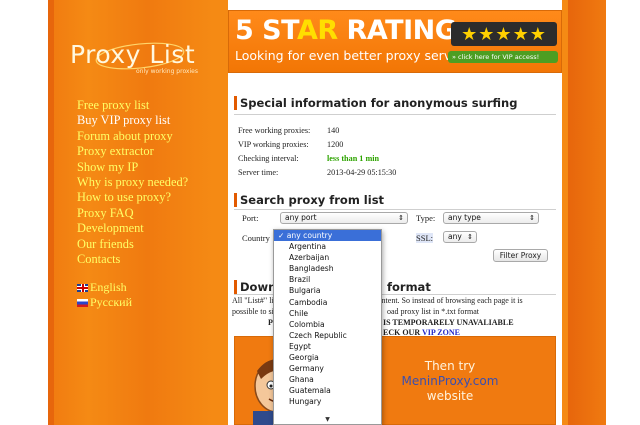 The image size is (640, 425). Describe the element at coordinates (491, 218) in the screenshot. I see `type-select: any type ⇕` at that location.